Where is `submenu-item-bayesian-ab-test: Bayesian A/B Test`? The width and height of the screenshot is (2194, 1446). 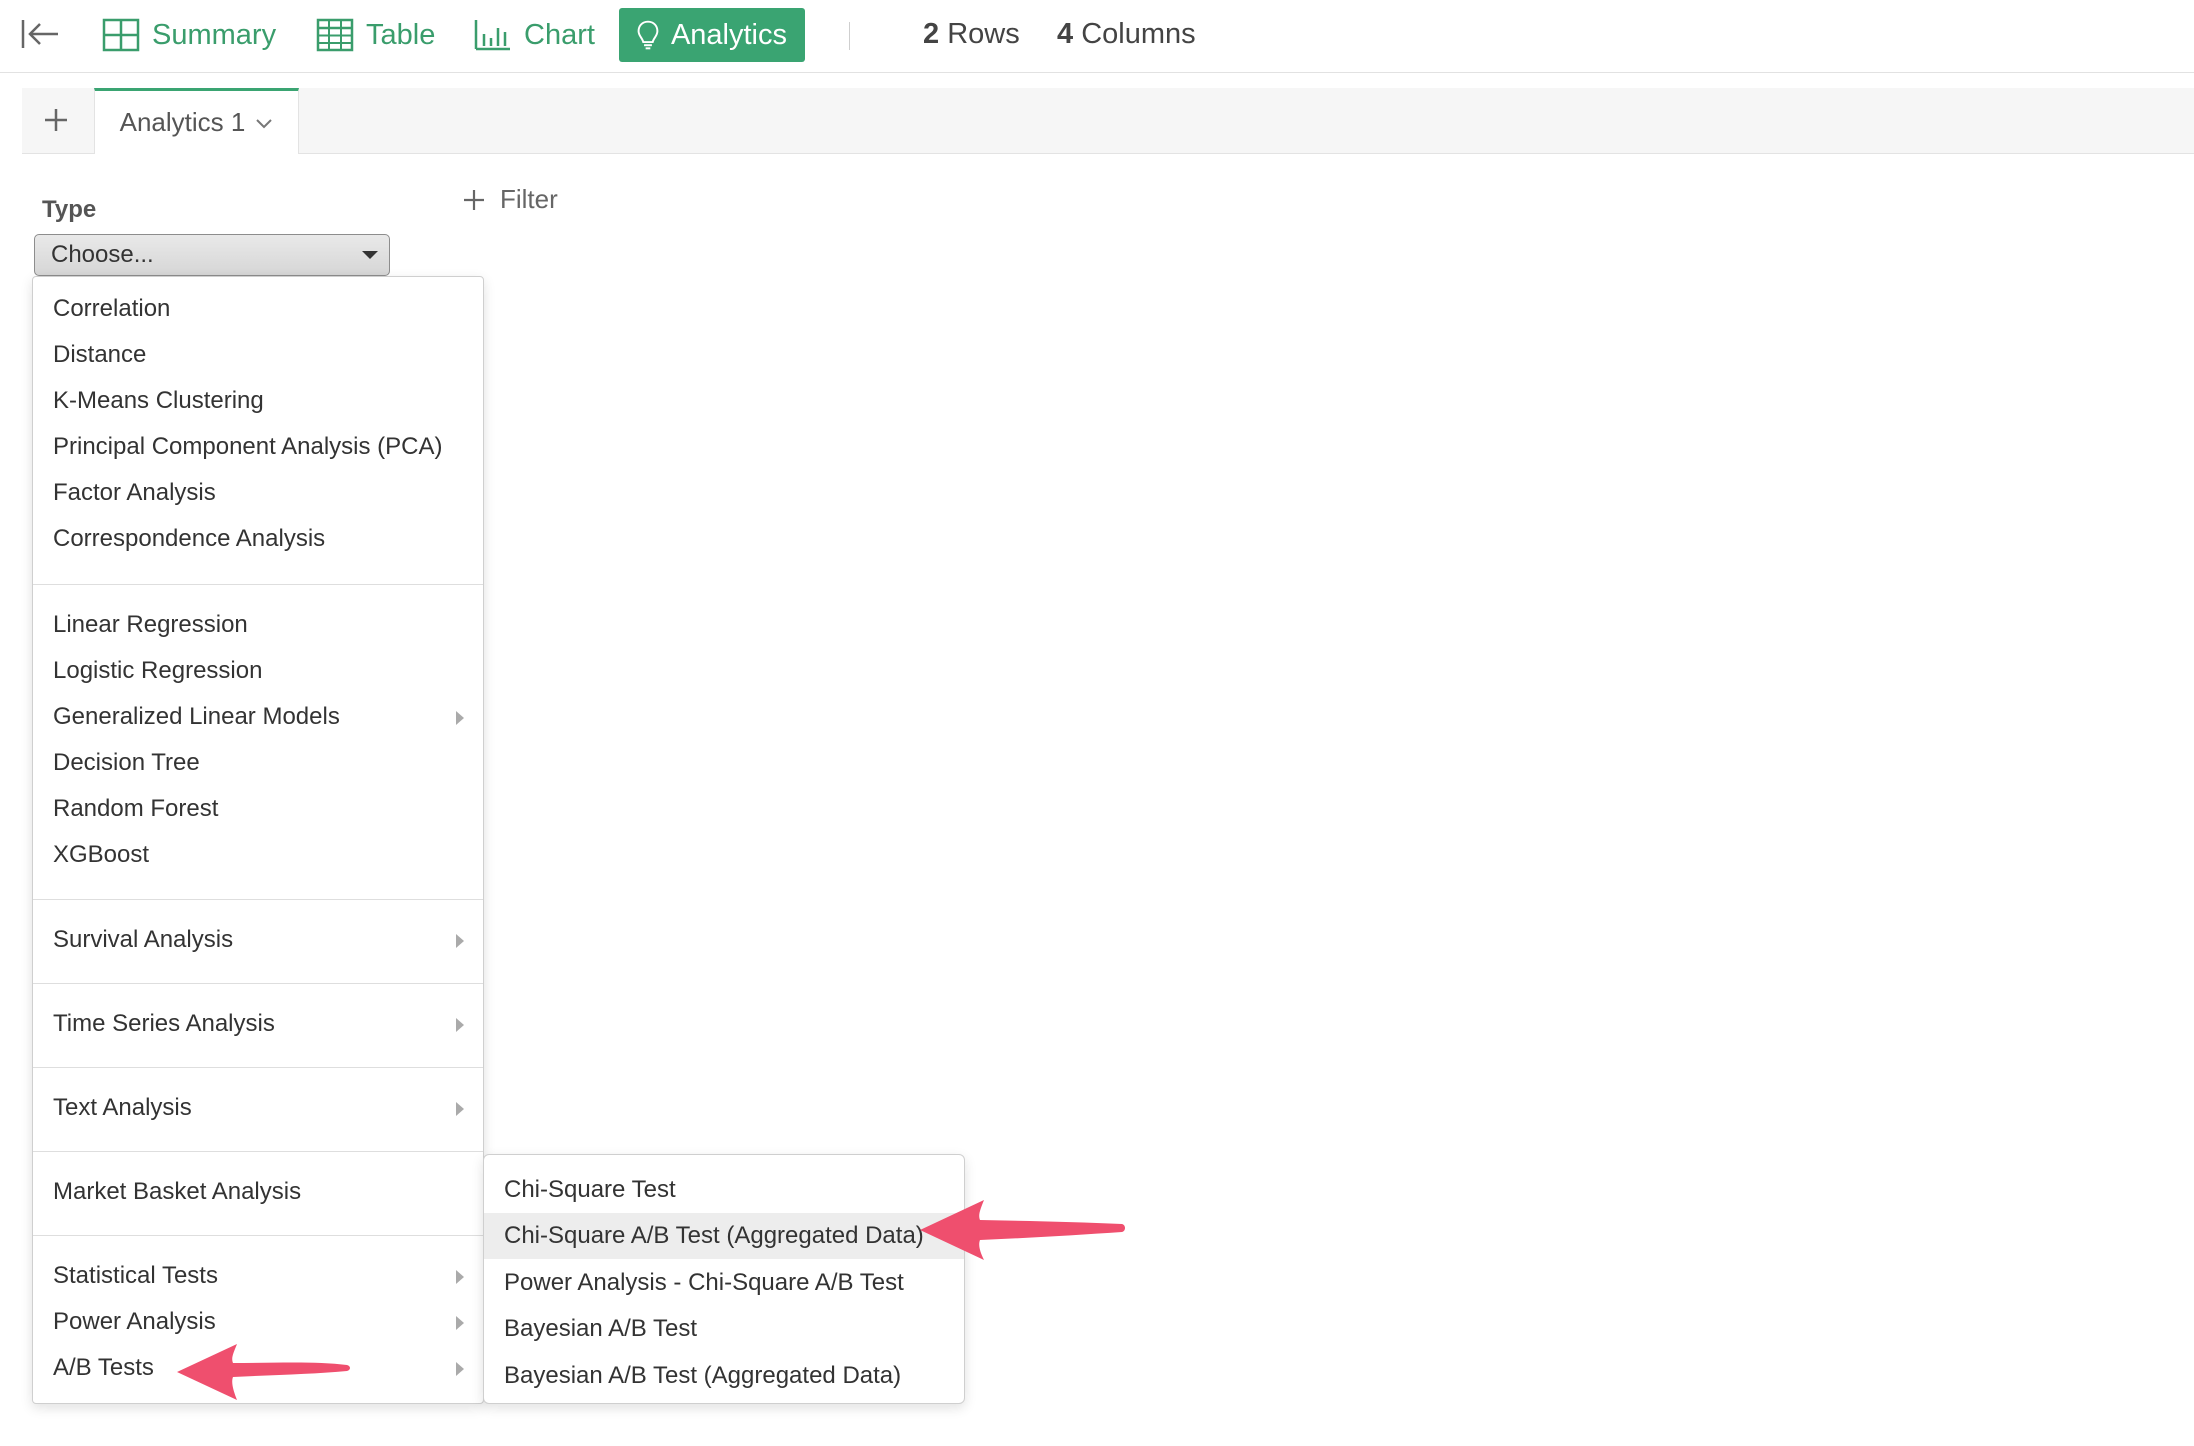 submenu-item-bayesian-ab-test: Bayesian A/B Test is located at coordinates (724, 1329).